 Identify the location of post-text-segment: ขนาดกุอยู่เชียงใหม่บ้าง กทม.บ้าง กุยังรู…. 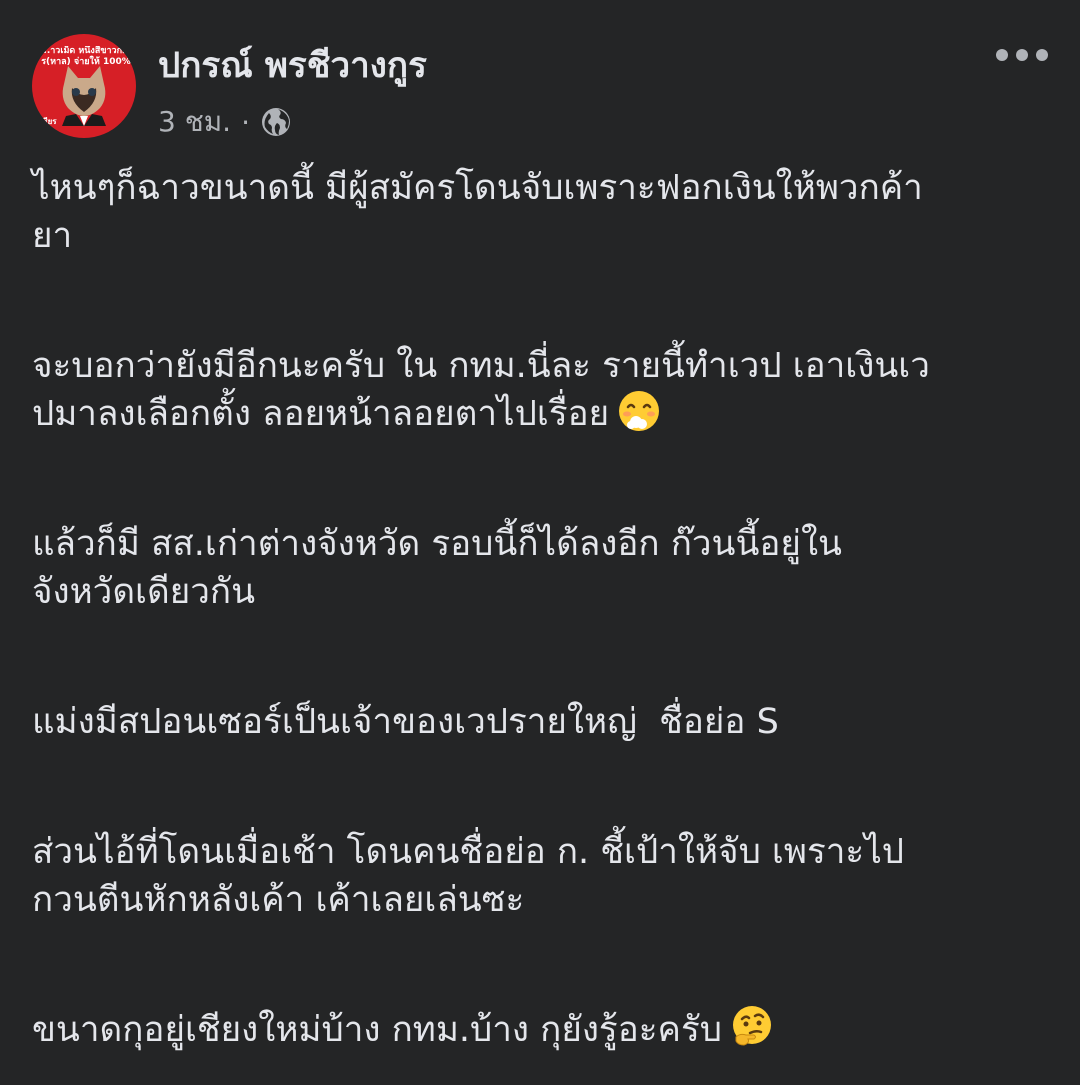
(377, 1030).